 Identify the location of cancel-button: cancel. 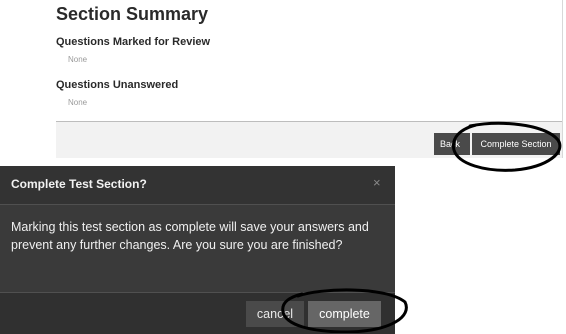
(275, 314).